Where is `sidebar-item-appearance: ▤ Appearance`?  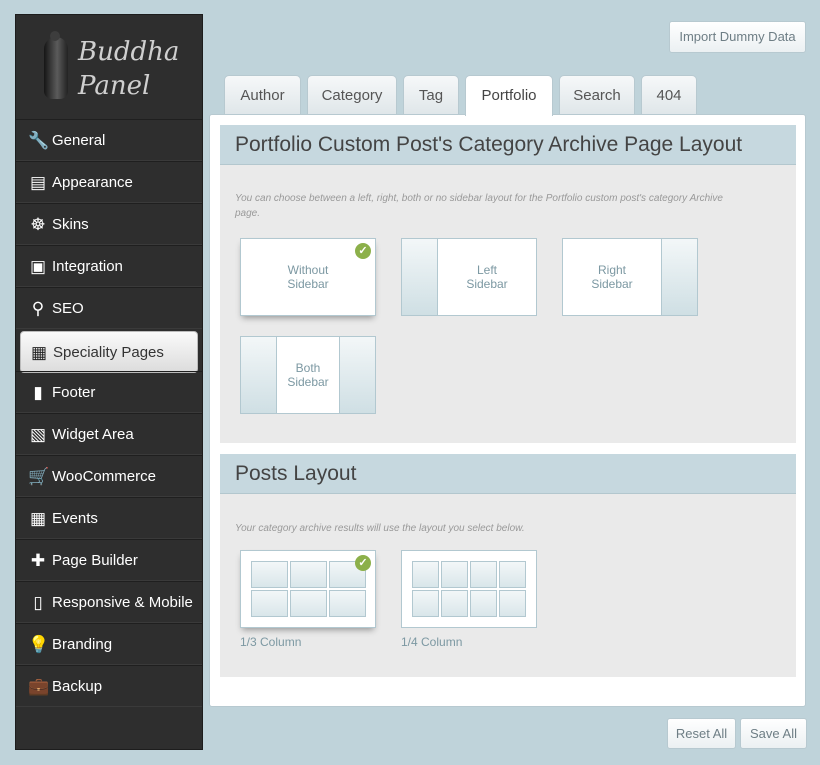
sidebar-item-appearance: ▤ Appearance is located at coordinates (109, 182).